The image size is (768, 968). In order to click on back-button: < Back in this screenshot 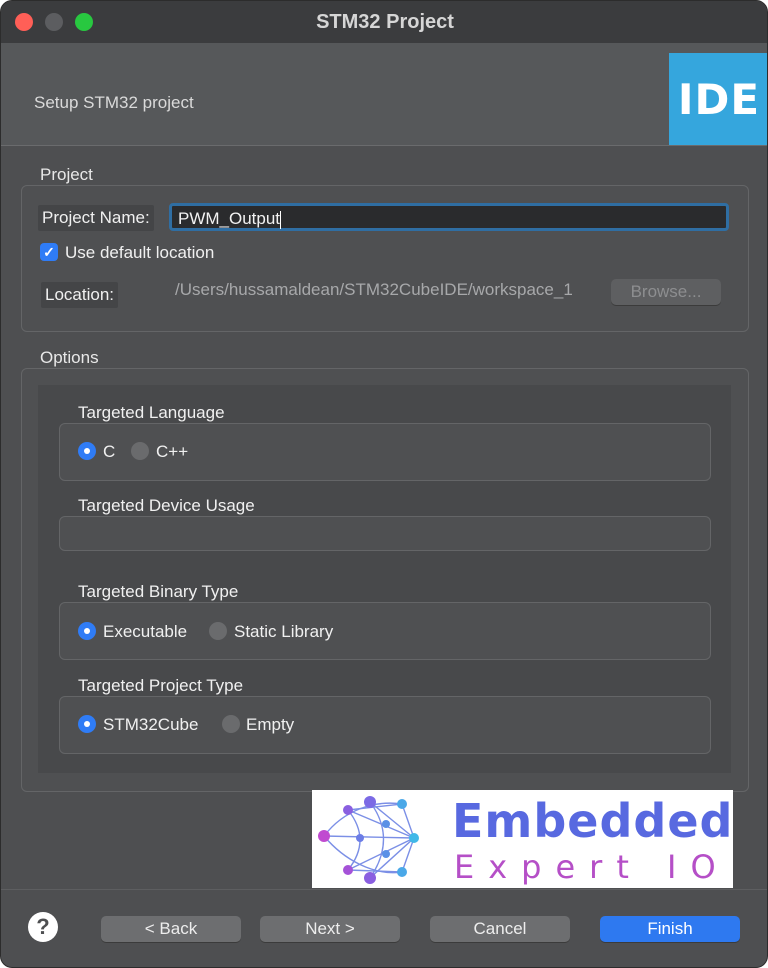, I will do `click(171, 929)`.